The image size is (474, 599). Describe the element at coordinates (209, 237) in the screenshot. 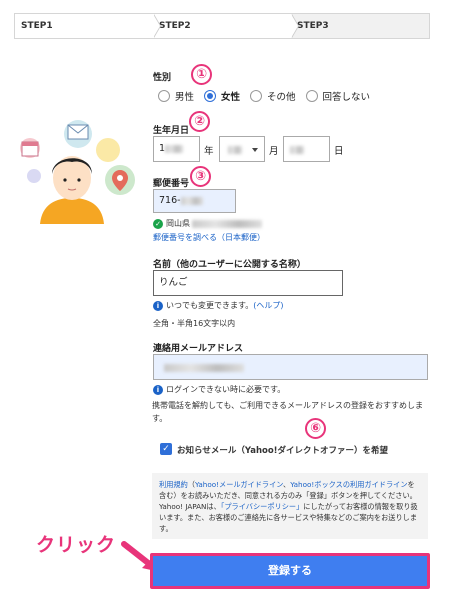

I see `postal-lookup-link: 郵便番号を調べる（日本郵便）` at that location.